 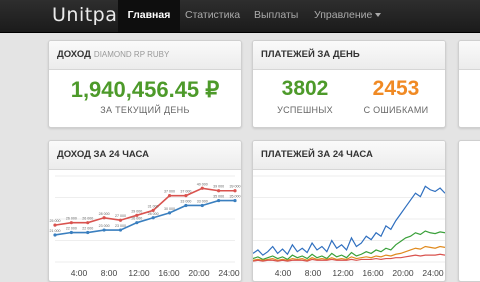 What do you see at coordinates (469, 84) in the screenshot?
I see `extra-panel` at bounding box center [469, 84].